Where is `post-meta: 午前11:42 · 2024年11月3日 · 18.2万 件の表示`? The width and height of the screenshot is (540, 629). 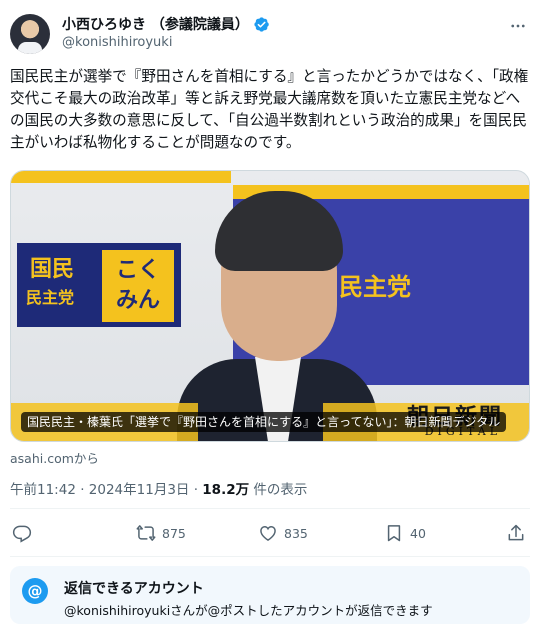 post-meta: 午前11:42 · 2024年11月3日 · 18.2万 件の表示 is located at coordinates (158, 488).